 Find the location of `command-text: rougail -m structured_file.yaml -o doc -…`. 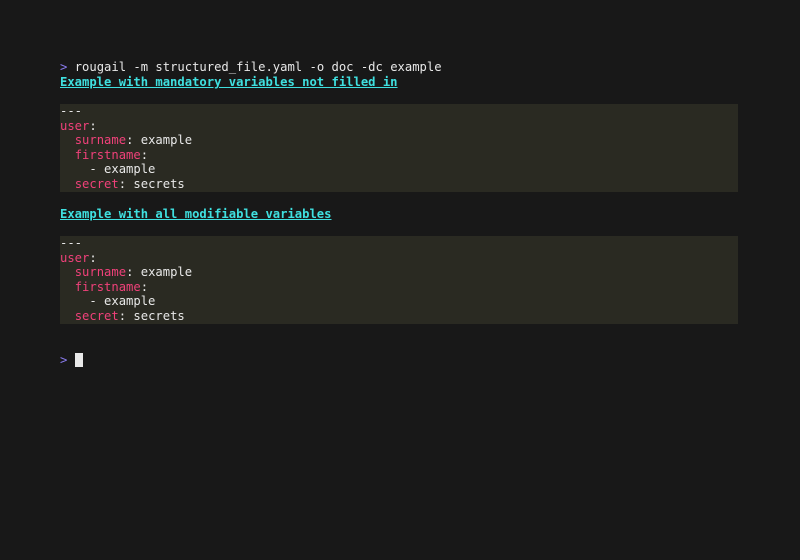

command-text: rougail -m structured_file.yaml -o doc -… is located at coordinates (258, 67).